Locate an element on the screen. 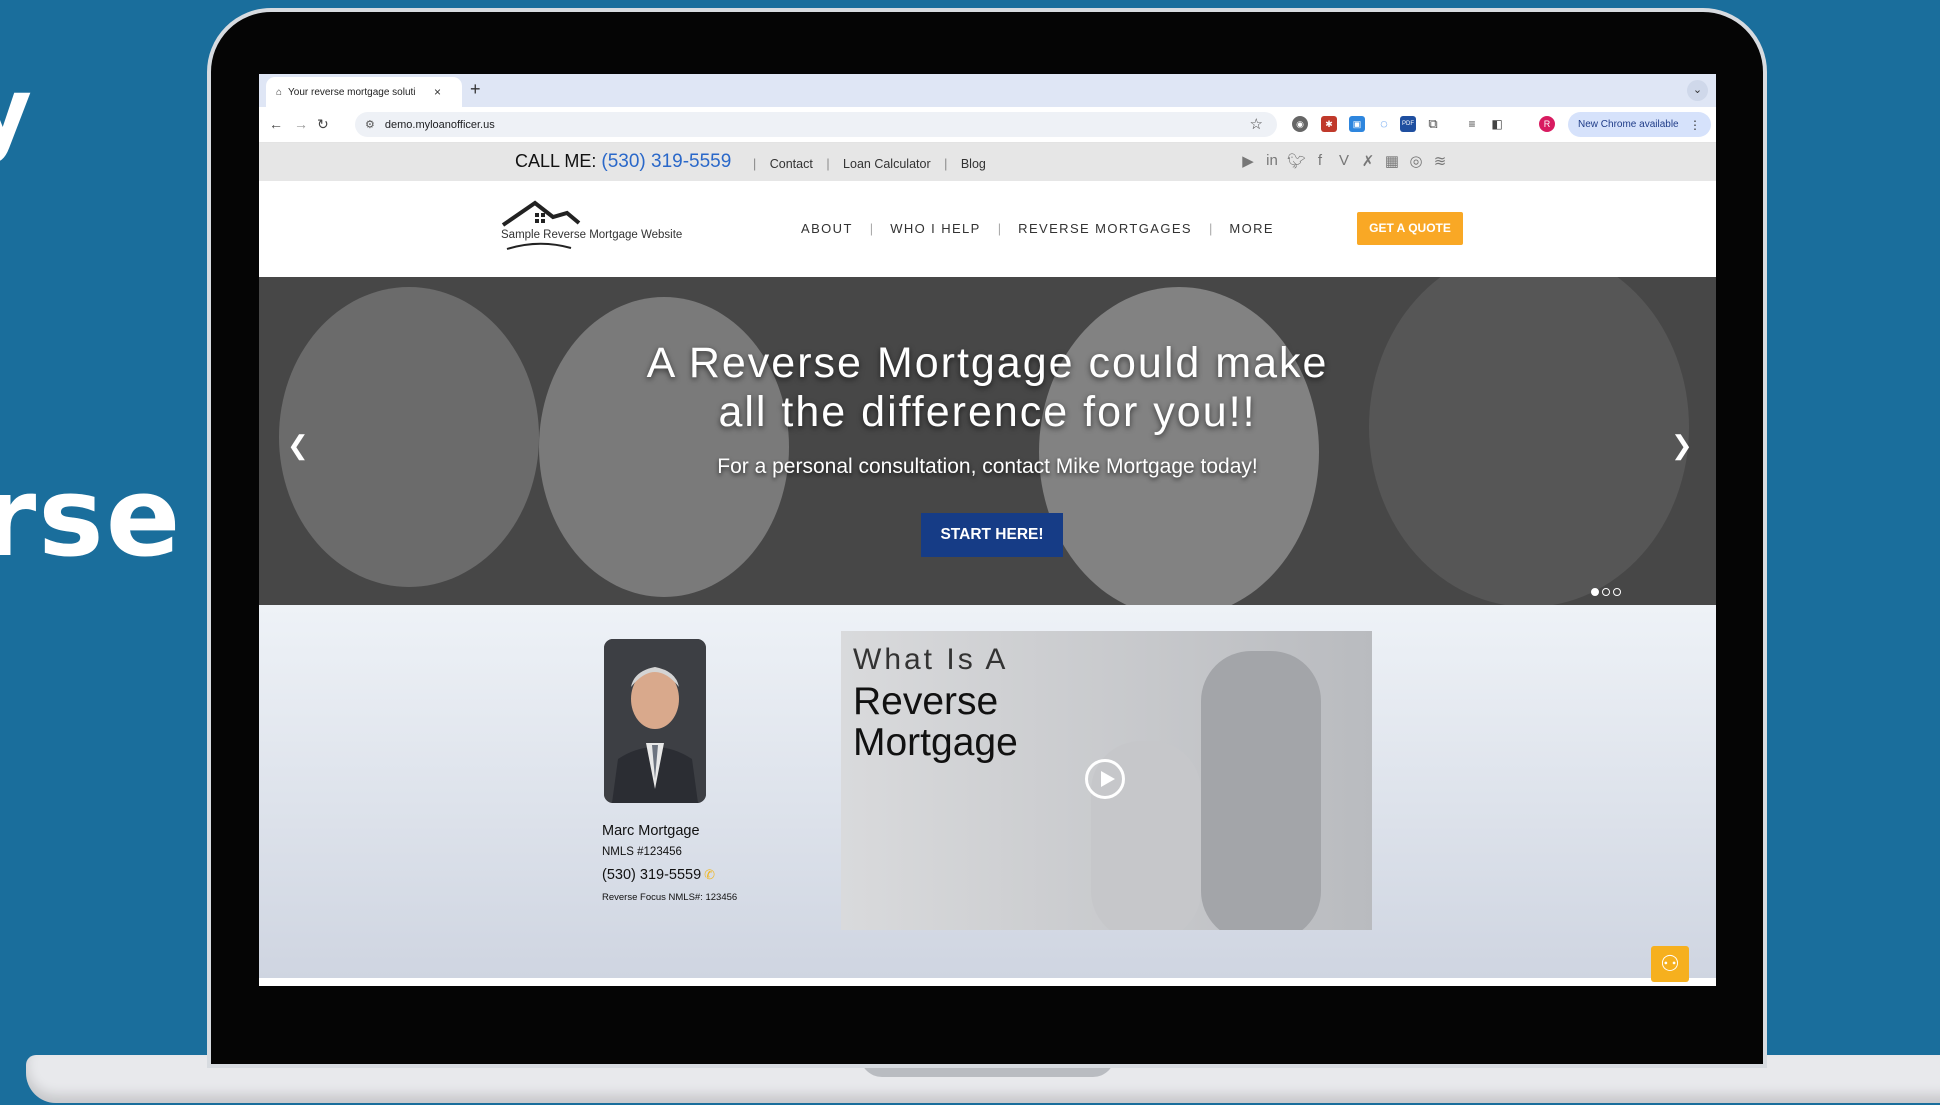  phone-icon: ✆ is located at coordinates (709, 874).